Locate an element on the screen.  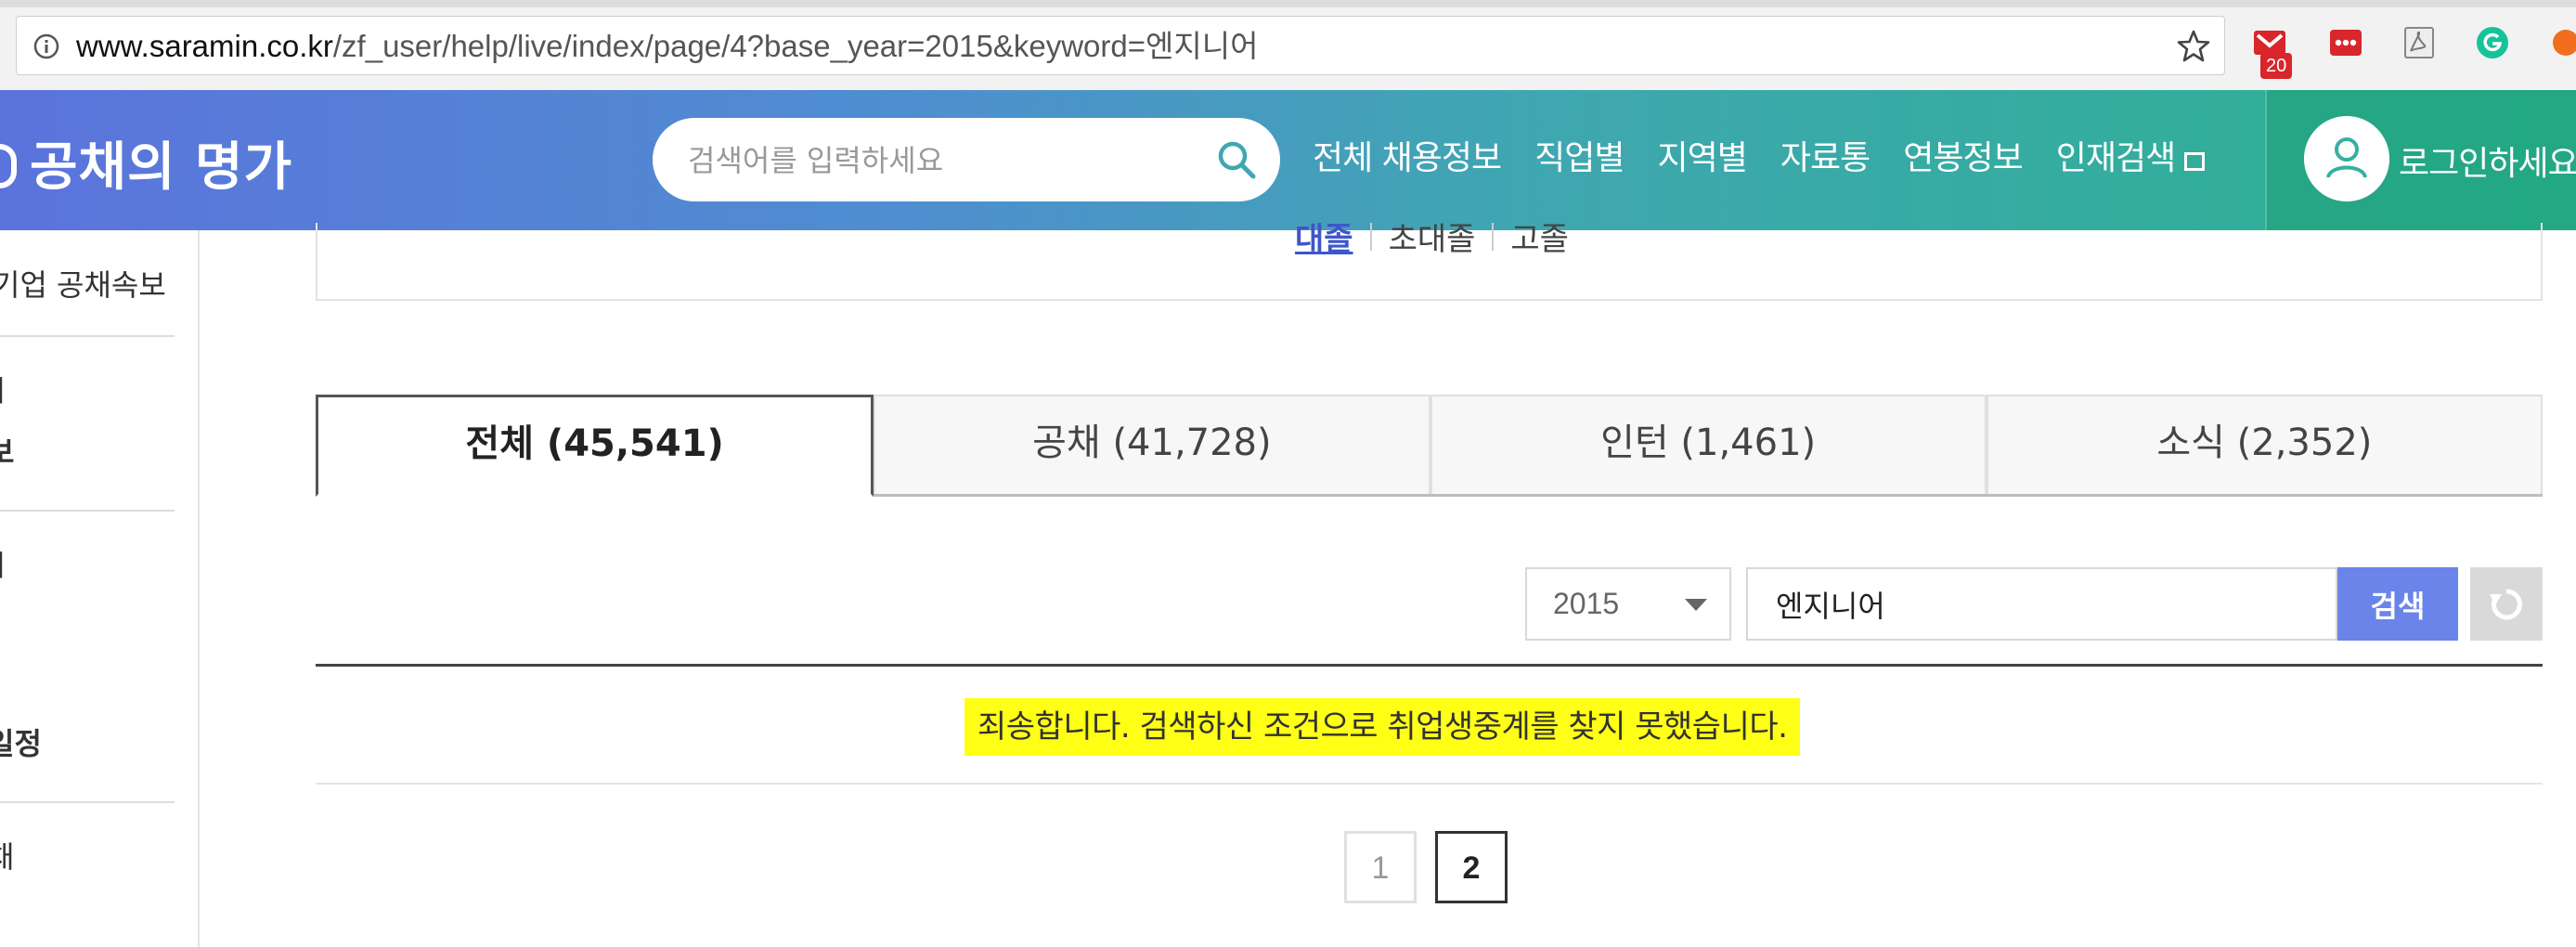
education-filter-links: 대졸 초대졸 고졸 is located at coordinates (1432, 241).